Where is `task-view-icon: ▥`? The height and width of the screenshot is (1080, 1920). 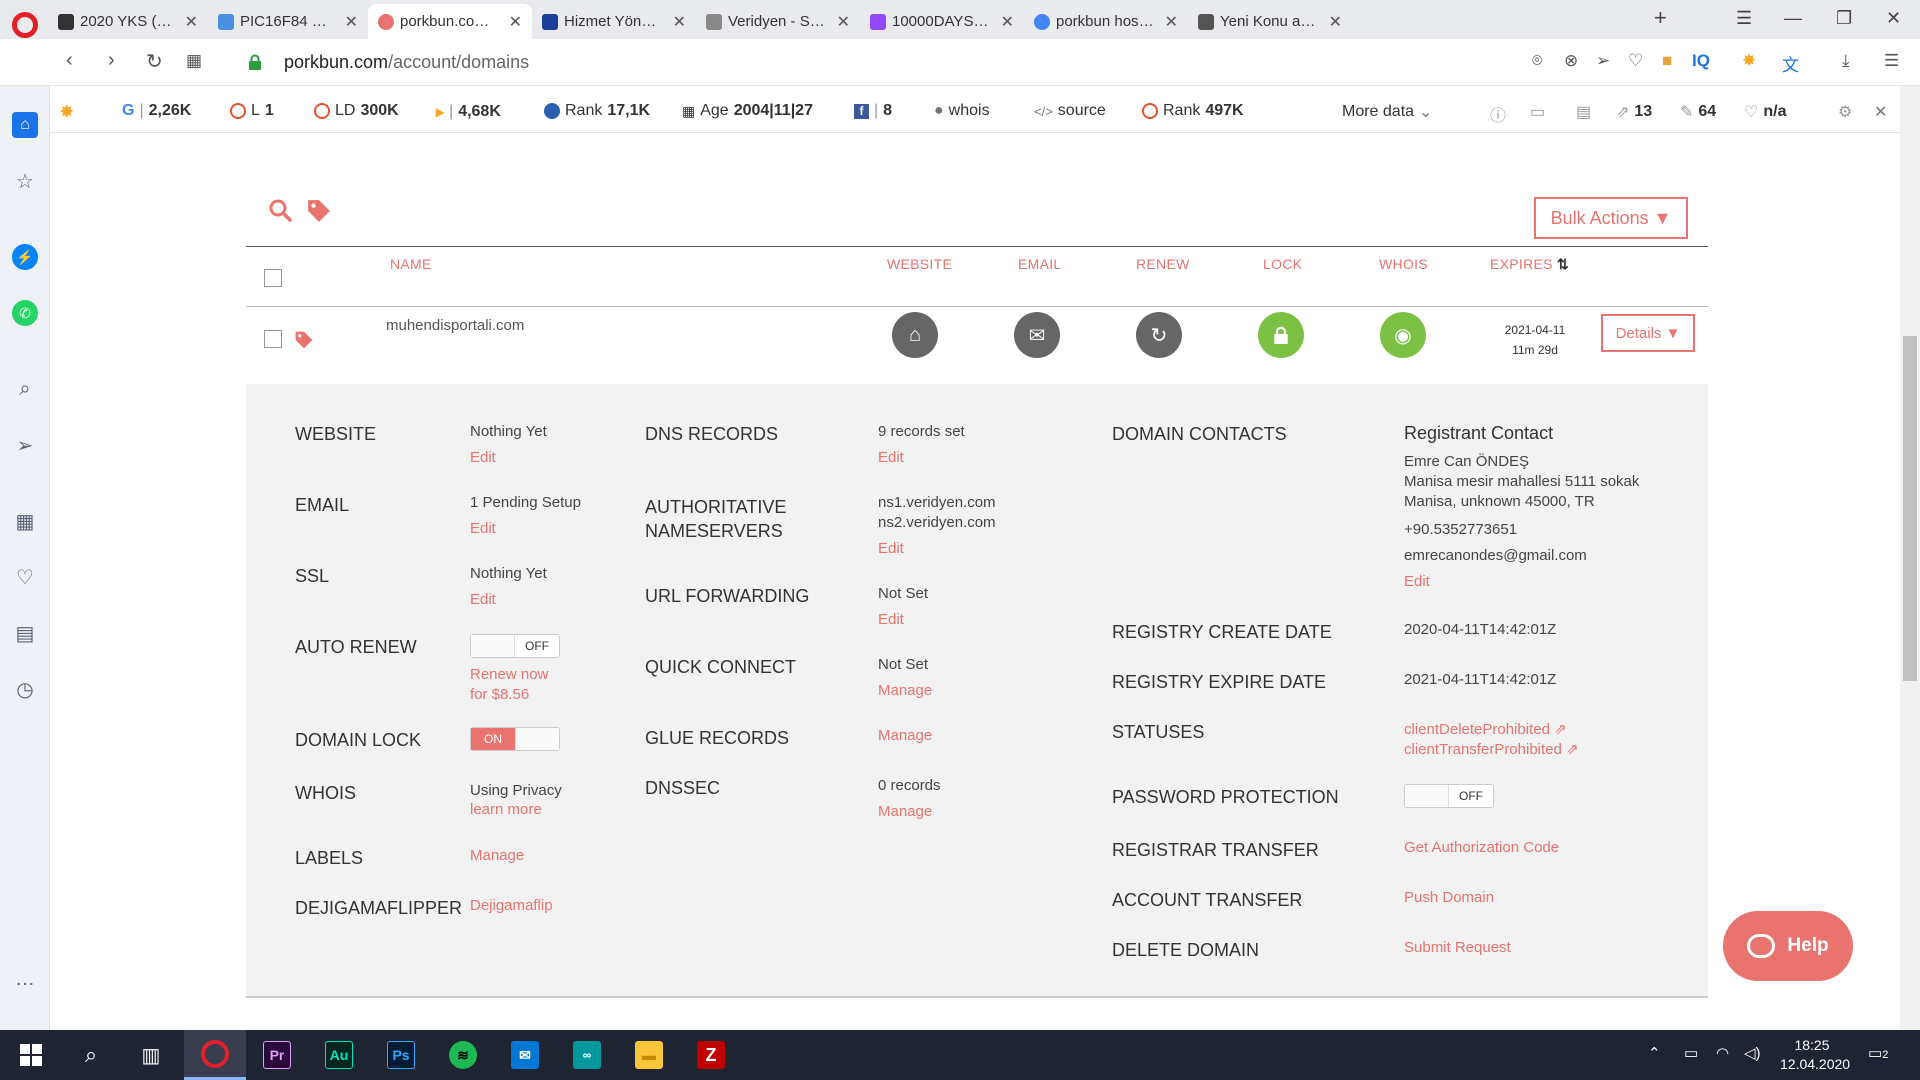 task-view-icon: ▥ is located at coordinates (151, 1055).